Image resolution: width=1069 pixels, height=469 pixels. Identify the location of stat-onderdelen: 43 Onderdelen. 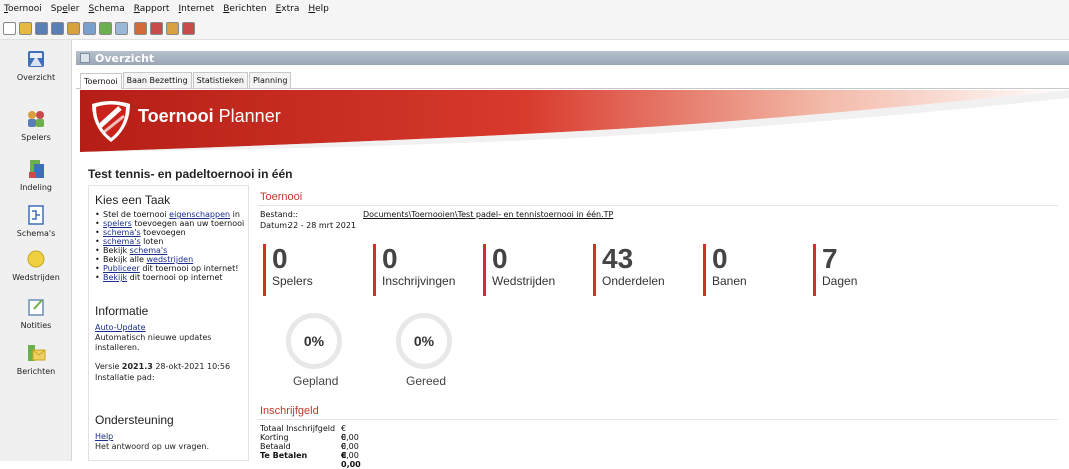
(629, 270).